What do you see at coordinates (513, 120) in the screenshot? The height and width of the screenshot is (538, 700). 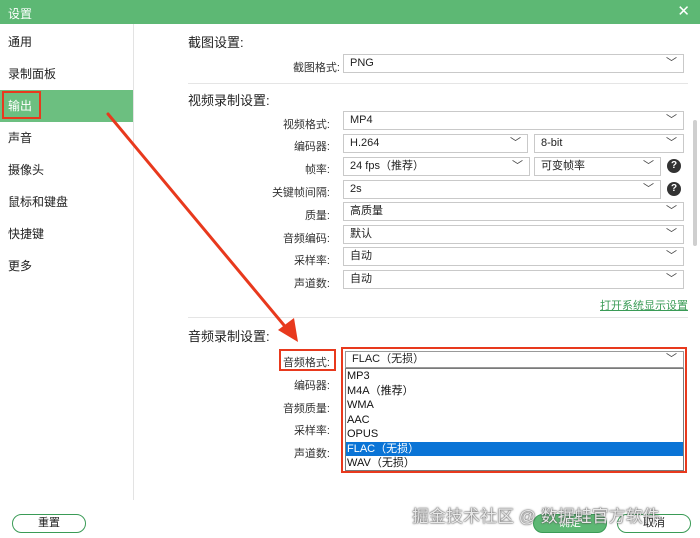 I see `video-format-select: MP4 ﹀` at bounding box center [513, 120].